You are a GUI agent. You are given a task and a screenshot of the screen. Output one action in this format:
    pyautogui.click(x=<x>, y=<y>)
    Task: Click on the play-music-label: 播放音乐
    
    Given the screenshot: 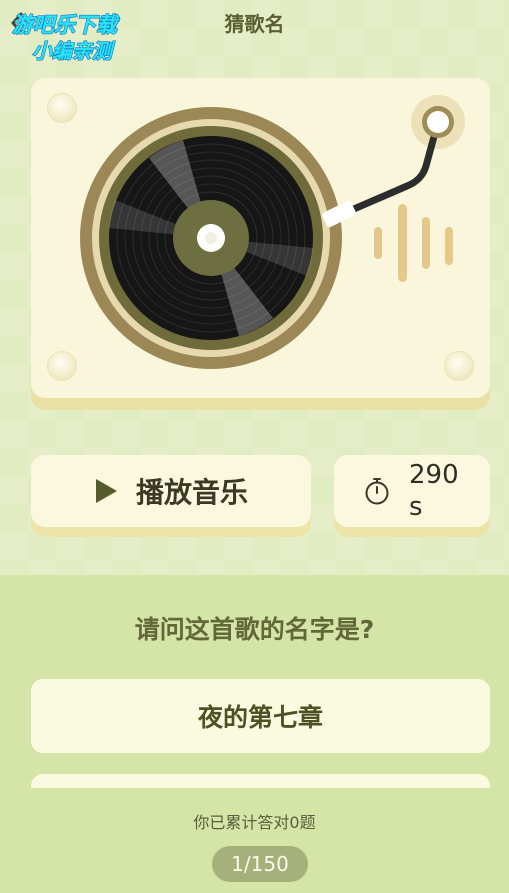 What is the action you would take?
    pyautogui.click(x=191, y=492)
    